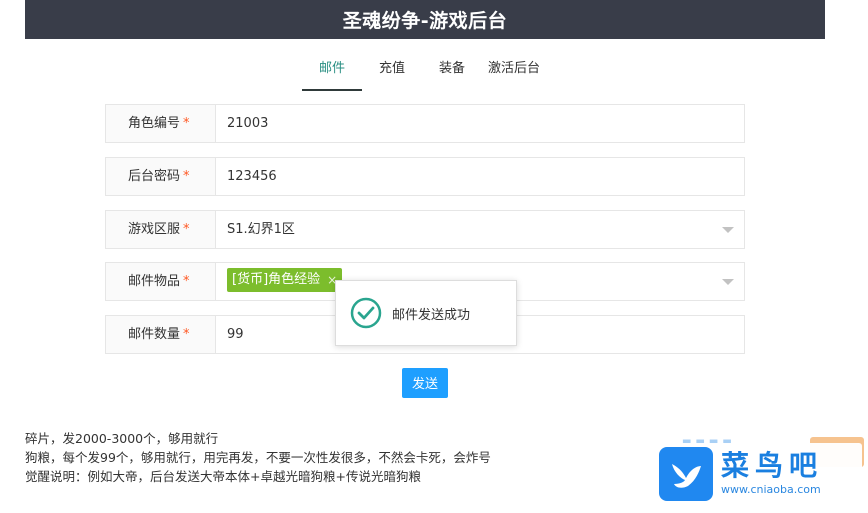 The height and width of the screenshot is (513, 868). What do you see at coordinates (425, 383) in the screenshot?
I see `send-button: 发送` at bounding box center [425, 383].